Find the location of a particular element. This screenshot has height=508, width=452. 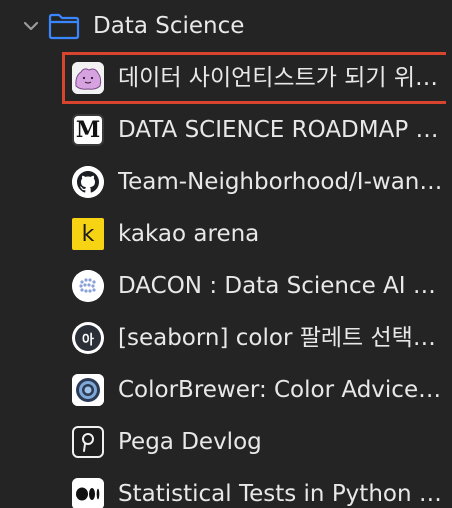

bookmark-item-colorbrewer: ColorBrewer: Color Advice for Maps is located at coordinates (254, 390).